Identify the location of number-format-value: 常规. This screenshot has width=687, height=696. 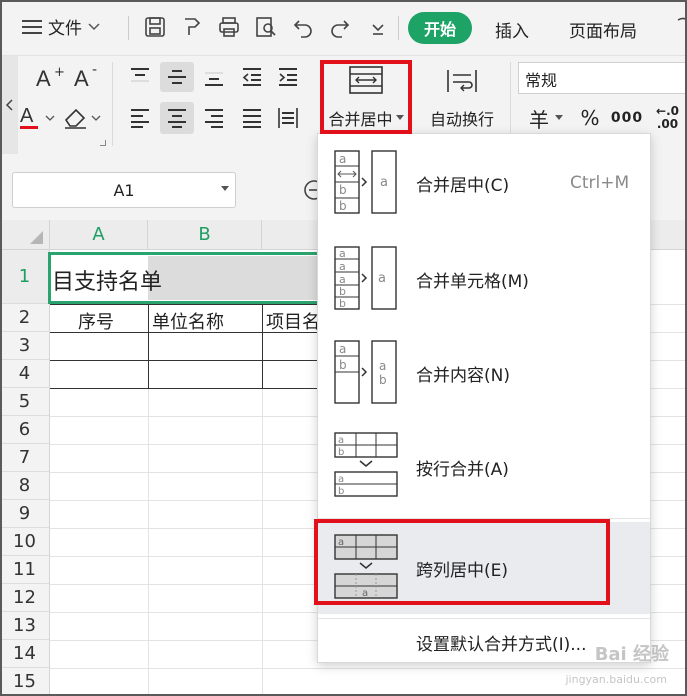
(541, 80).